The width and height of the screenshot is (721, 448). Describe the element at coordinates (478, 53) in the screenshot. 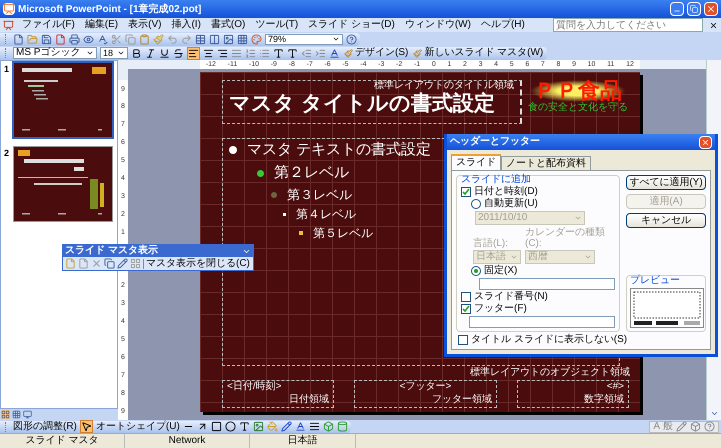

I see `toolbar-button: 新しいスライド マスタ(W)` at that location.